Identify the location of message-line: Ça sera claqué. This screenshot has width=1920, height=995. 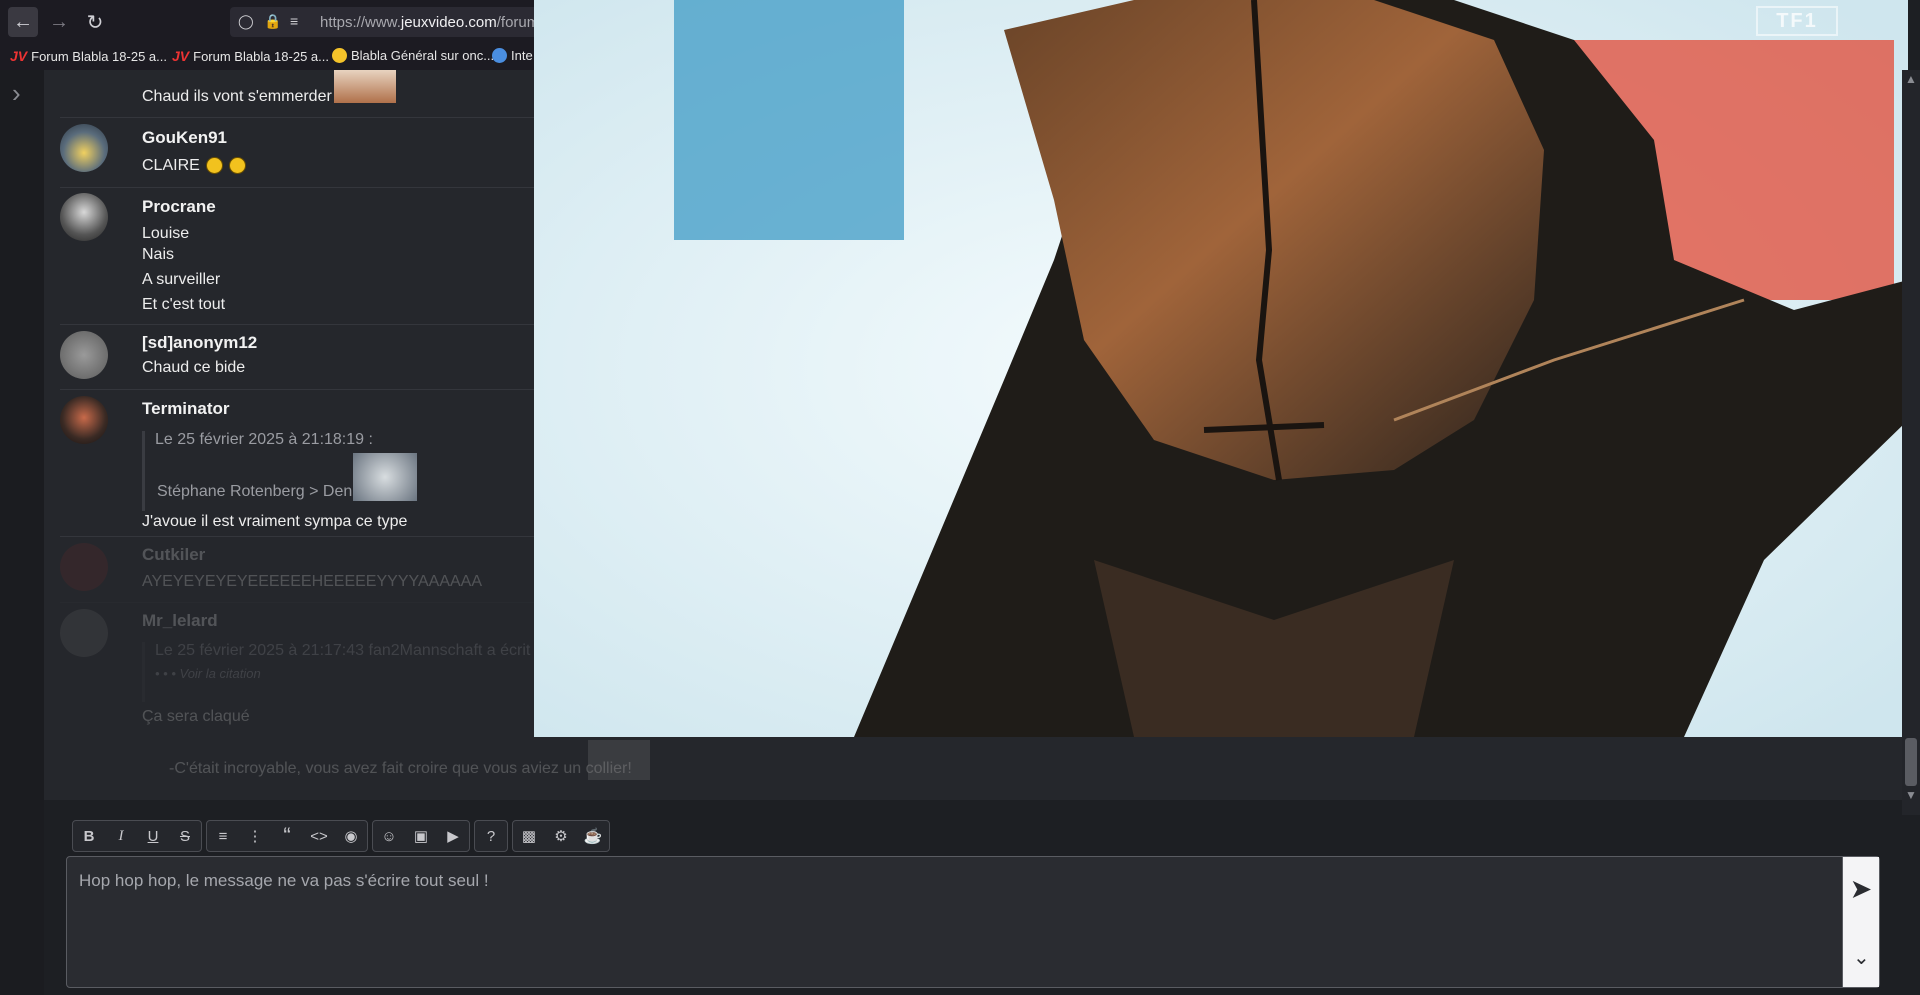
(196, 716).